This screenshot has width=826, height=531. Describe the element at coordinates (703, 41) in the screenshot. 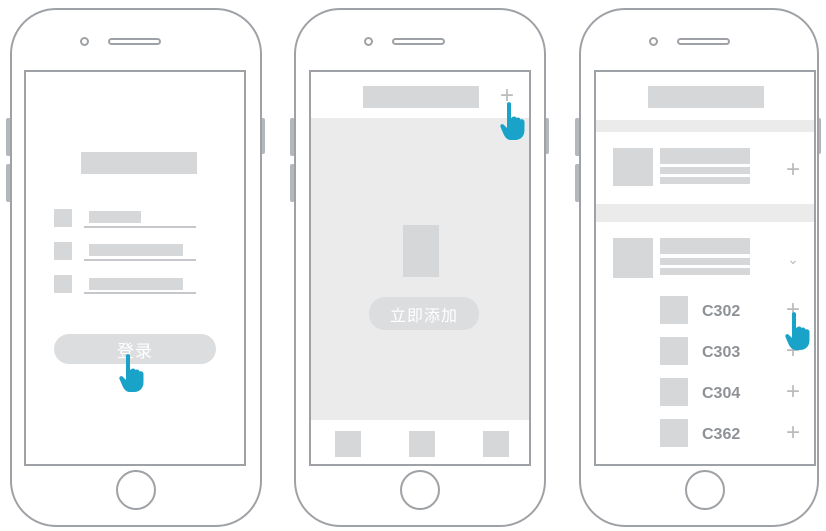

I see `phone3-speaker` at that location.